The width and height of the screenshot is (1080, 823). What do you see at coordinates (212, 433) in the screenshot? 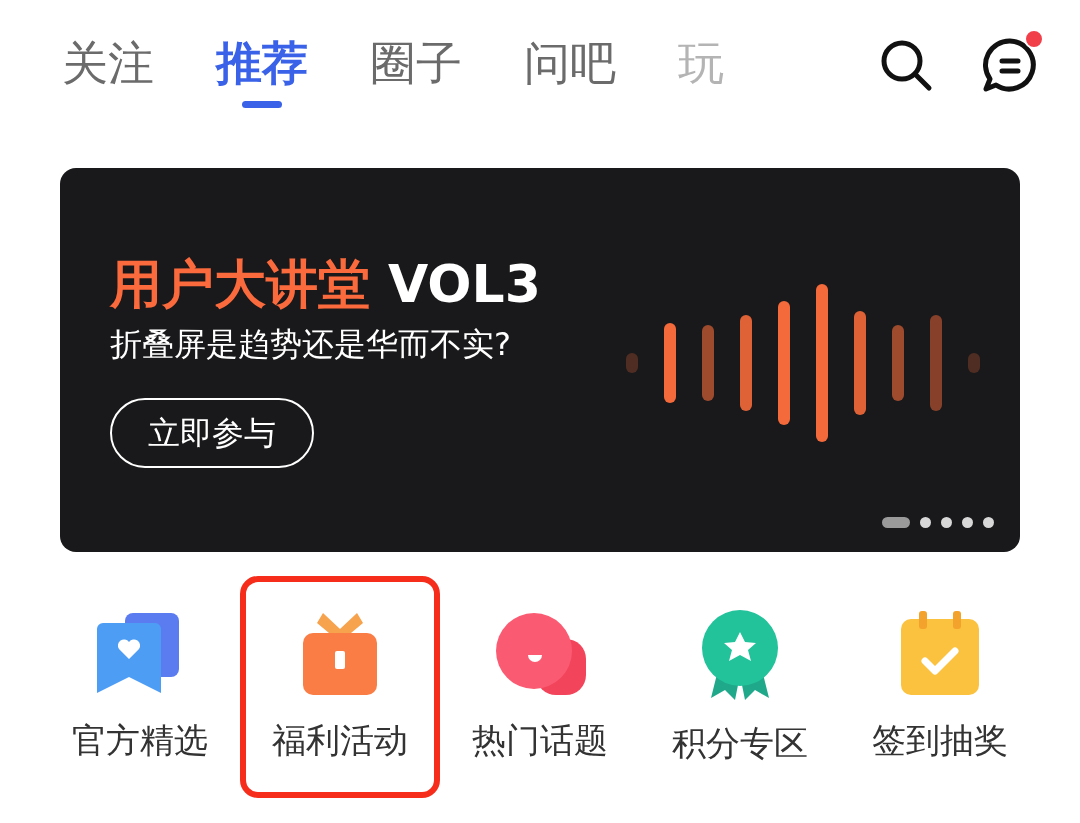
I see `join-button: 立即参与` at bounding box center [212, 433].